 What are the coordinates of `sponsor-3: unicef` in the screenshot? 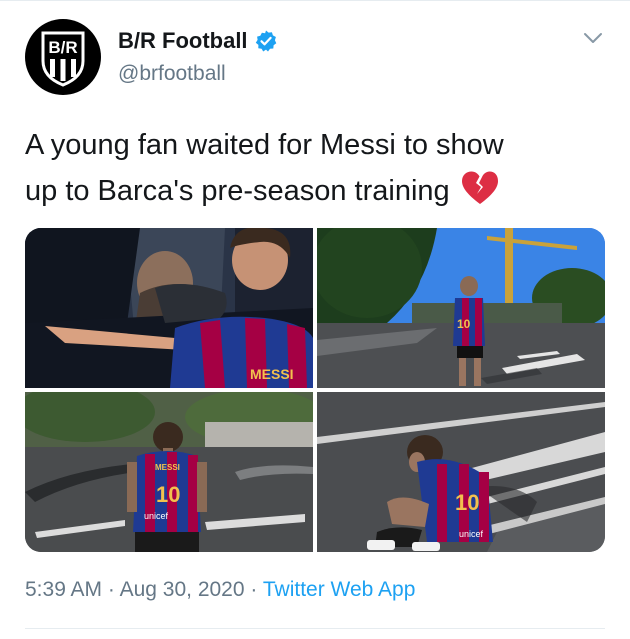 It's located at (156, 516).